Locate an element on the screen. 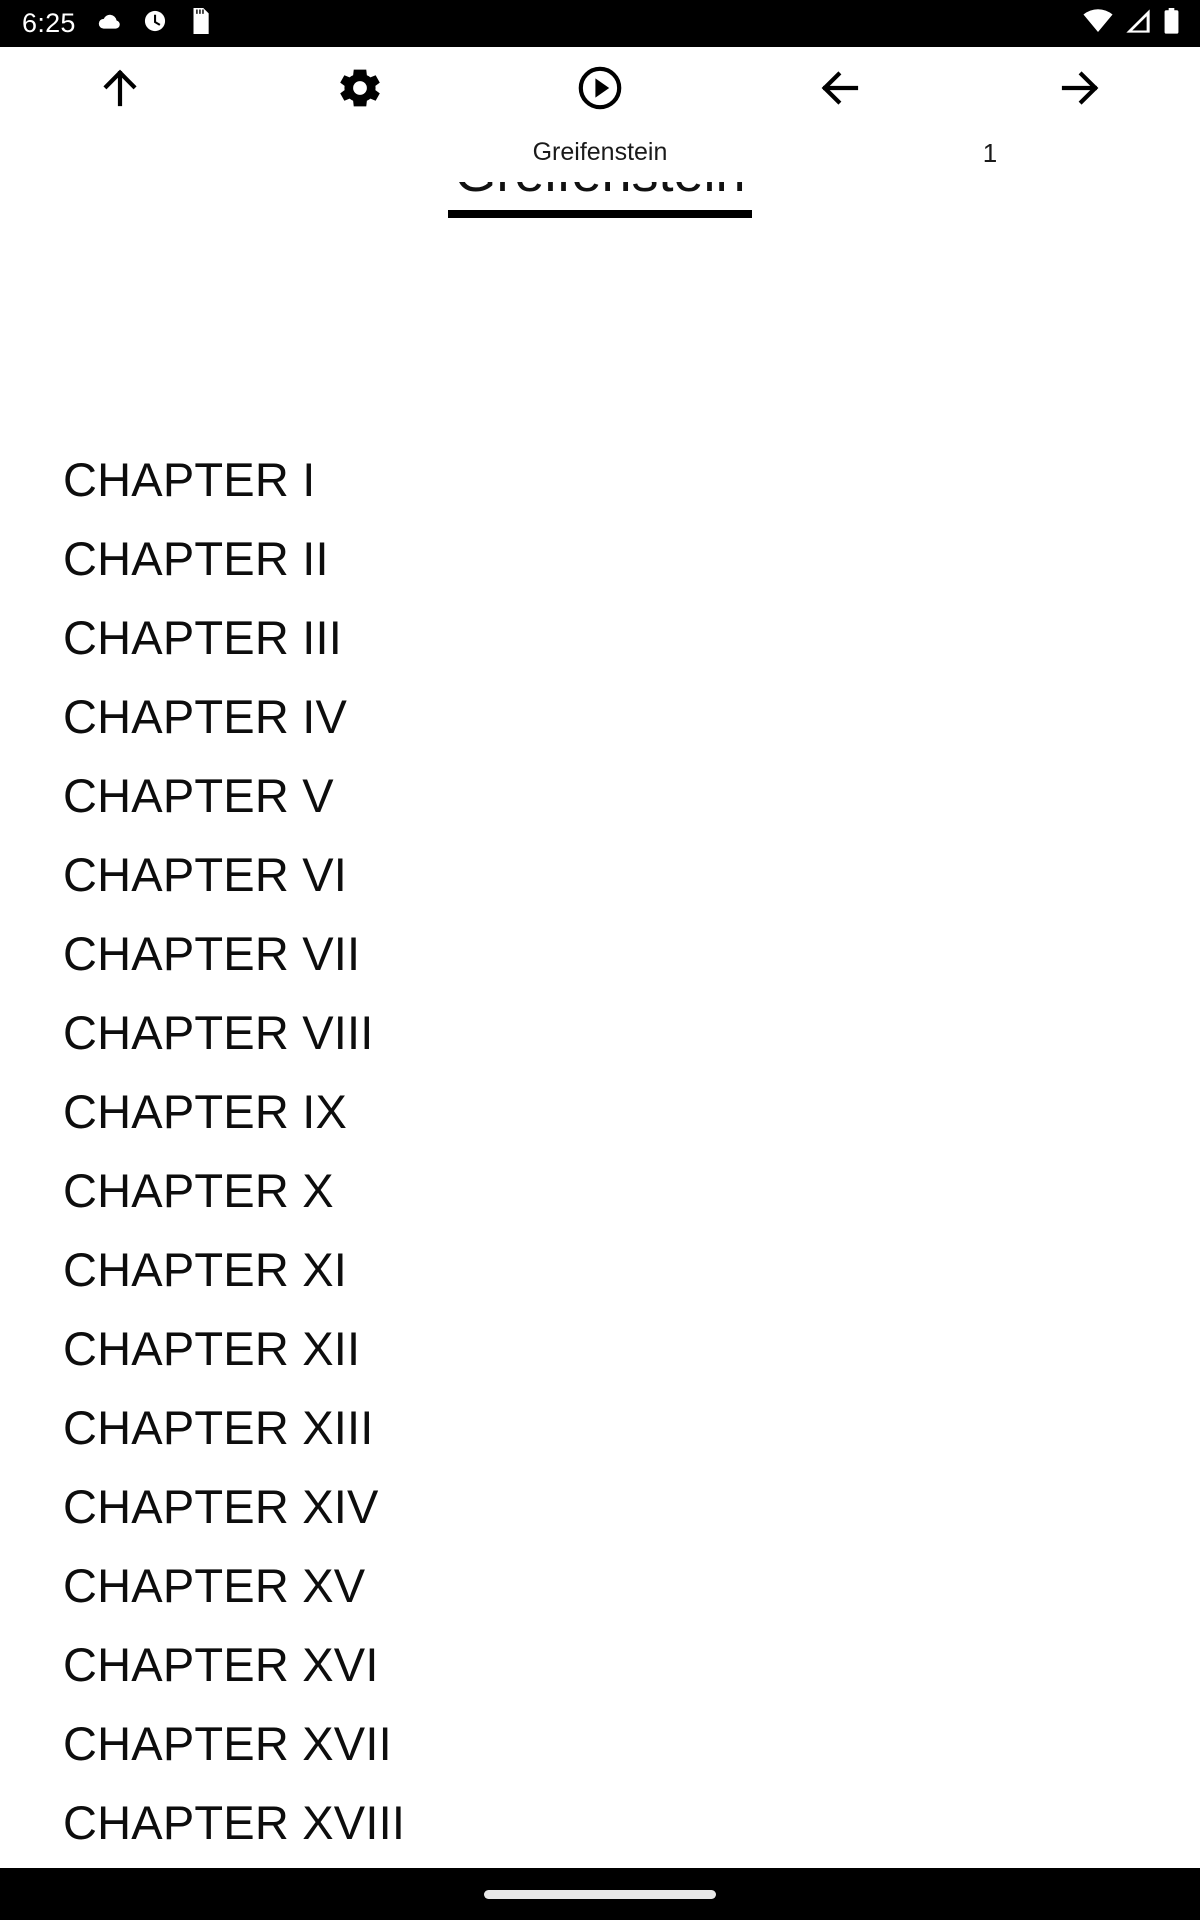 This screenshot has height=1920, width=1200. play-circle-icon is located at coordinates (600, 89).